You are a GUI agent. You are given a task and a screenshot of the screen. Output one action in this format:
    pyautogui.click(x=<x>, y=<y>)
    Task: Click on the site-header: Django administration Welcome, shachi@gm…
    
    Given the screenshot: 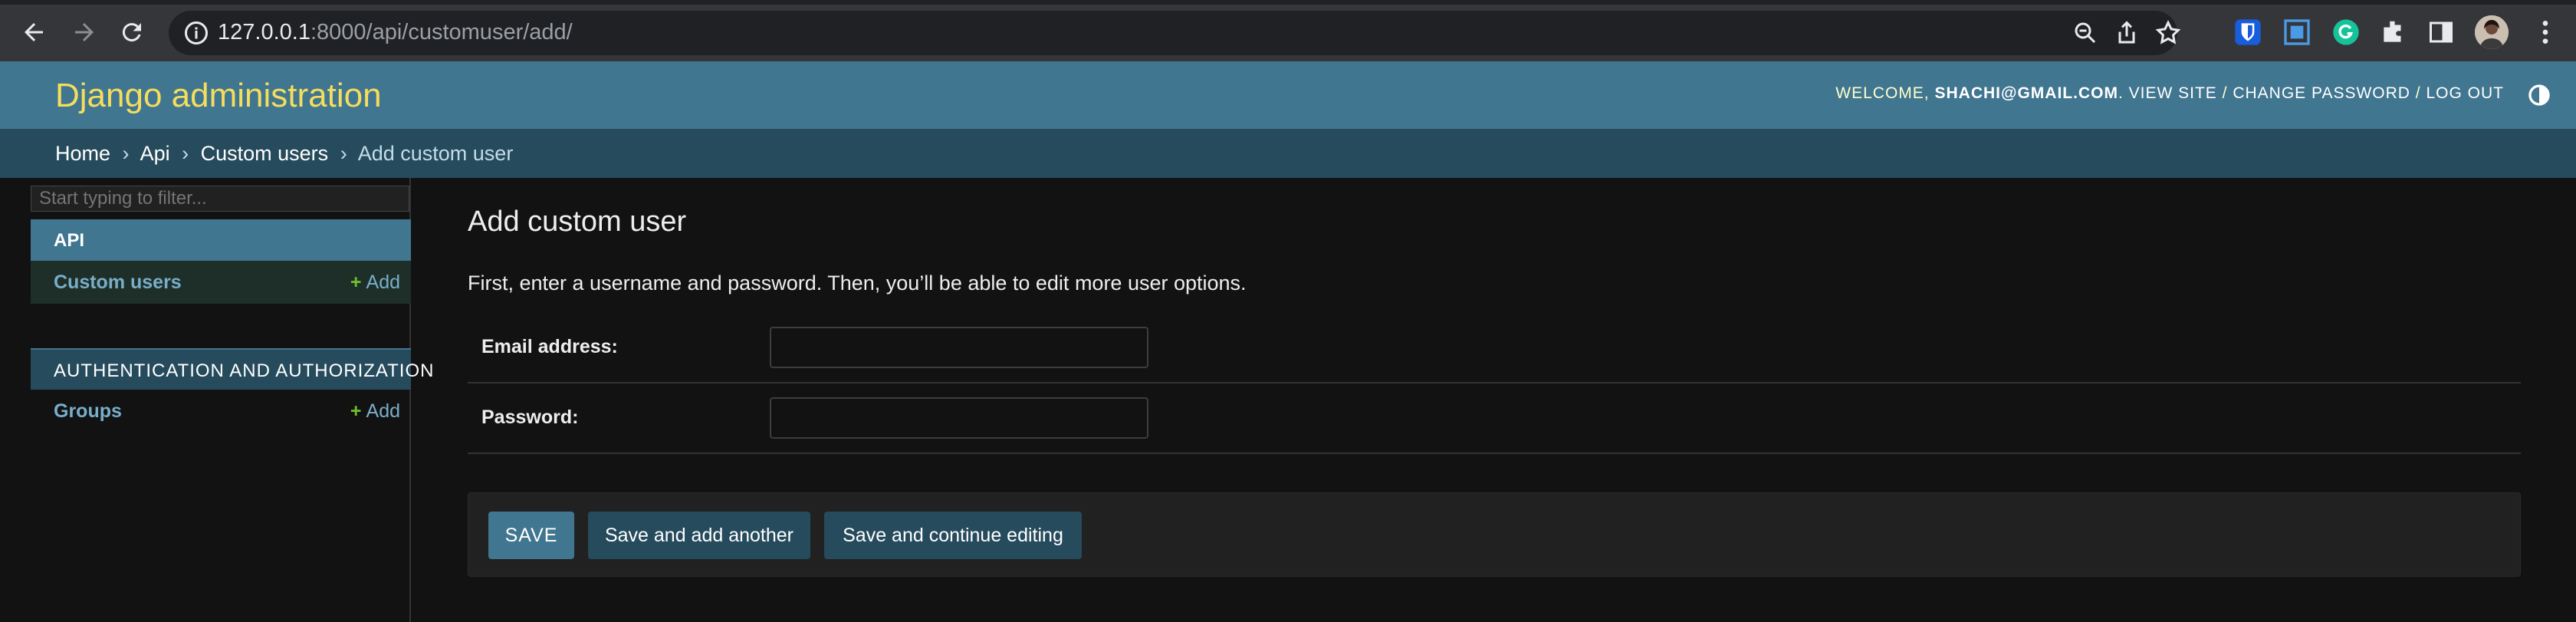 What is the action you would take?
    pyautogui.click(x=1288, y=95)
    